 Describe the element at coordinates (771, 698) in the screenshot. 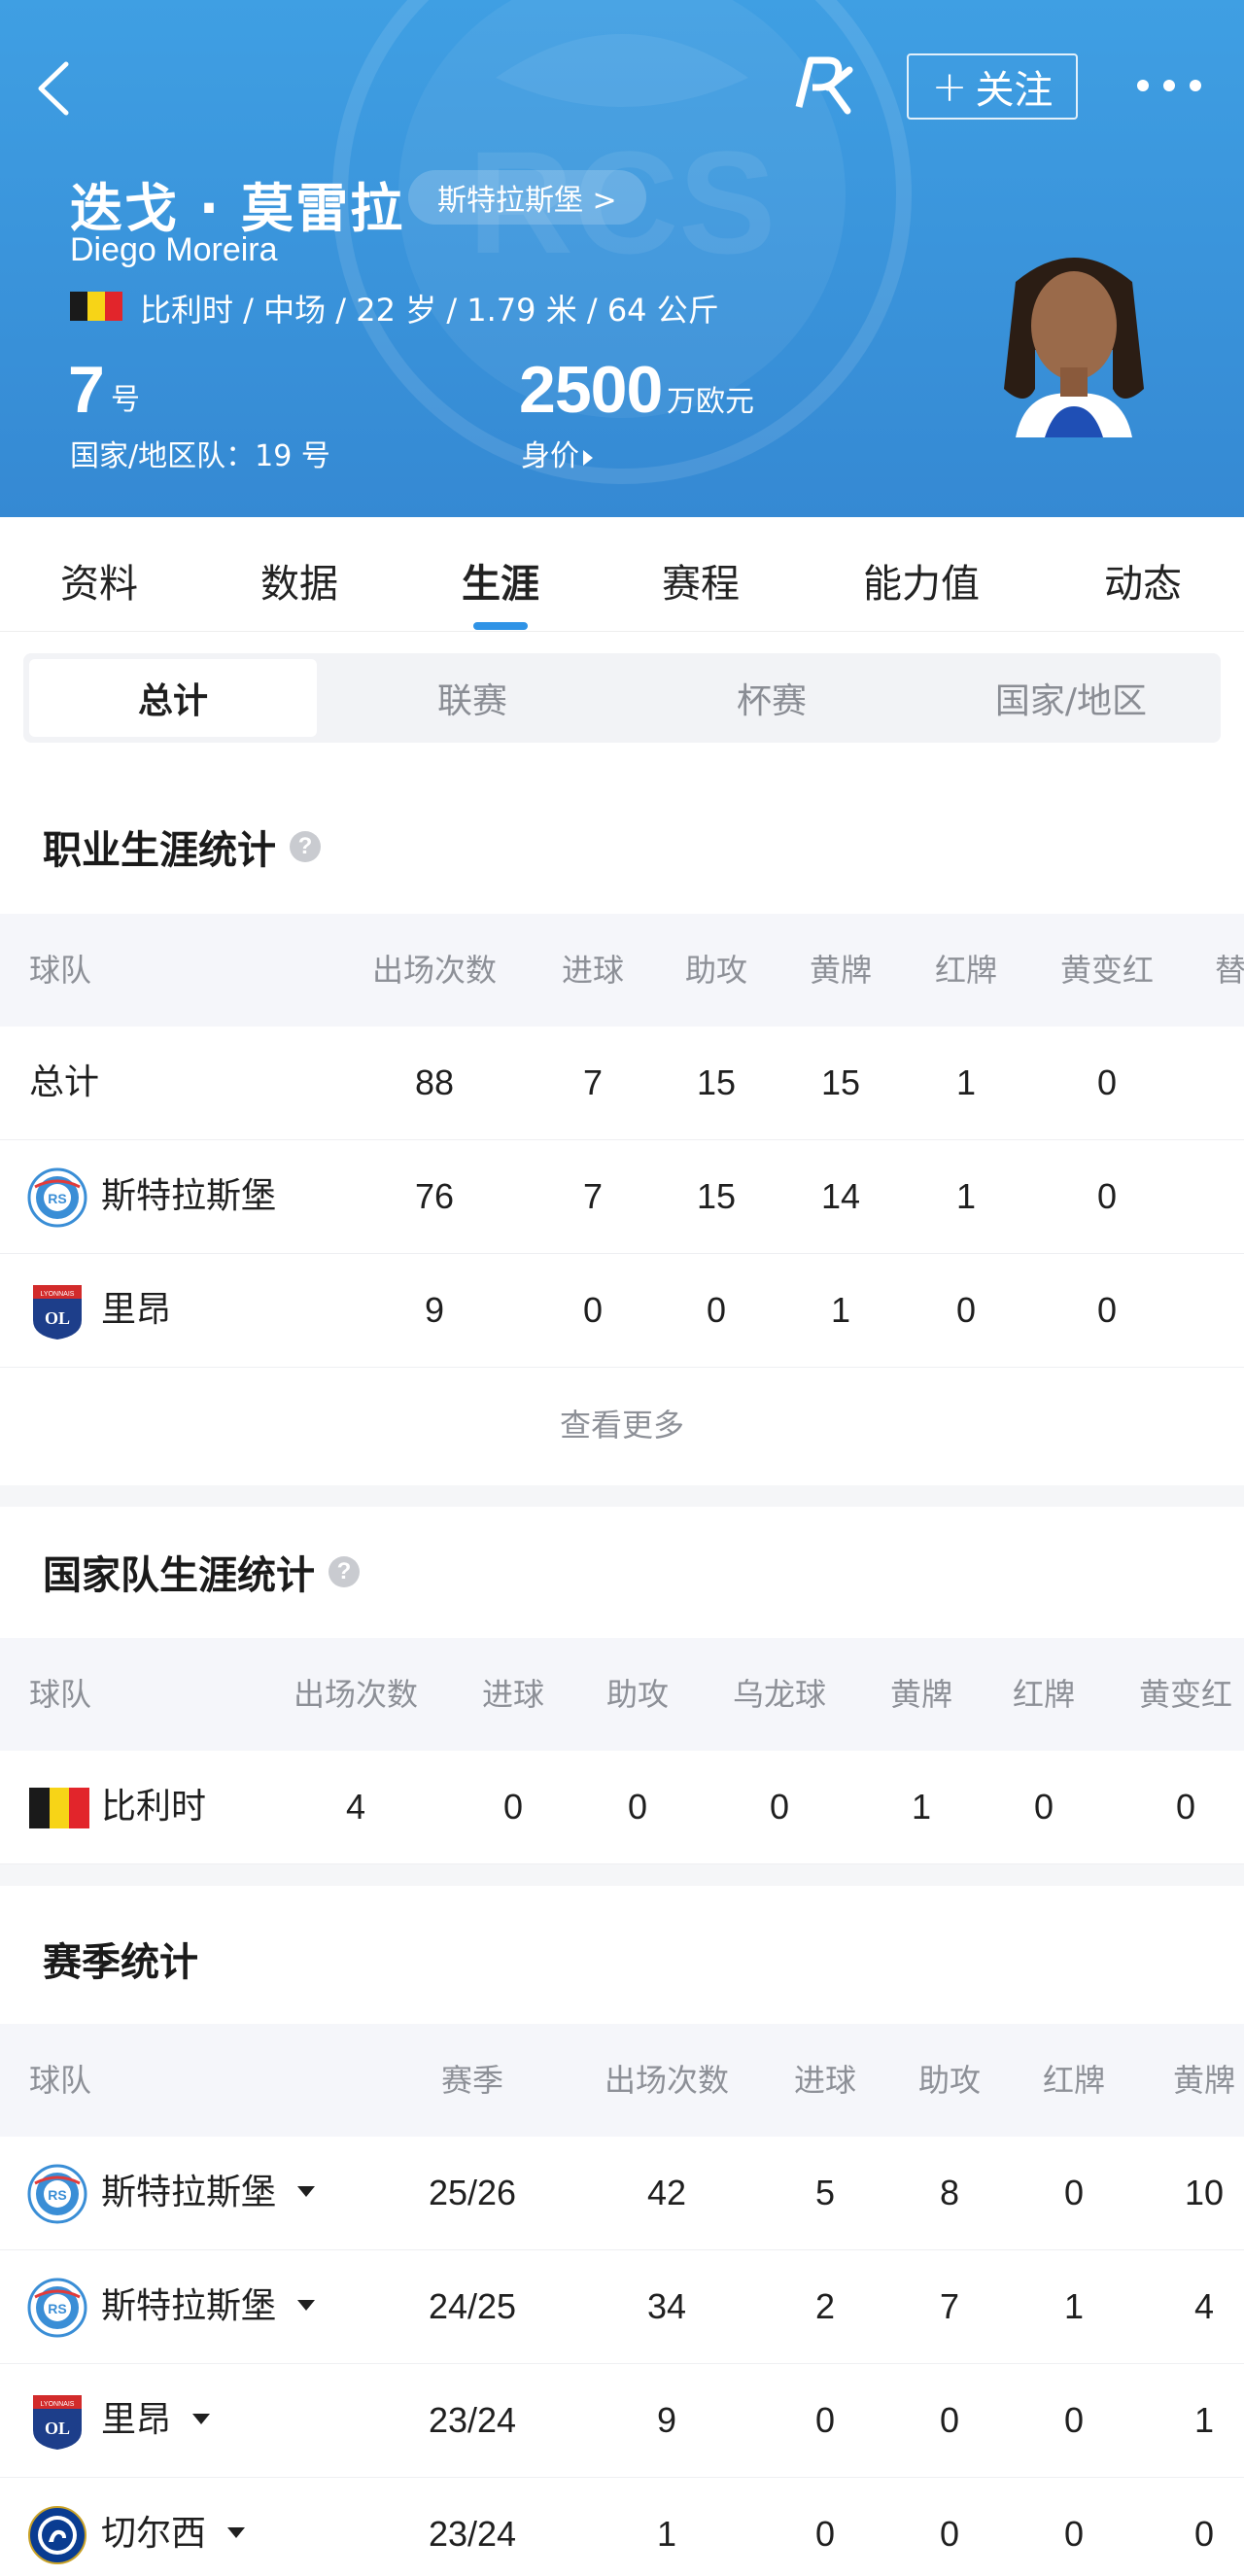

I see `subtab-cup: 杯赛` at that location.